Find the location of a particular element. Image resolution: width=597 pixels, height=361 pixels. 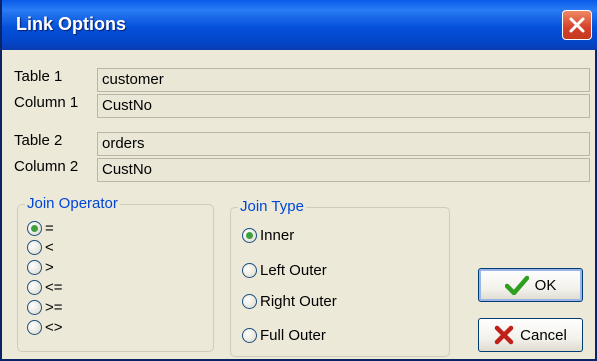

join-type-radio-inner: Inner is located at coordinates (268, 235).